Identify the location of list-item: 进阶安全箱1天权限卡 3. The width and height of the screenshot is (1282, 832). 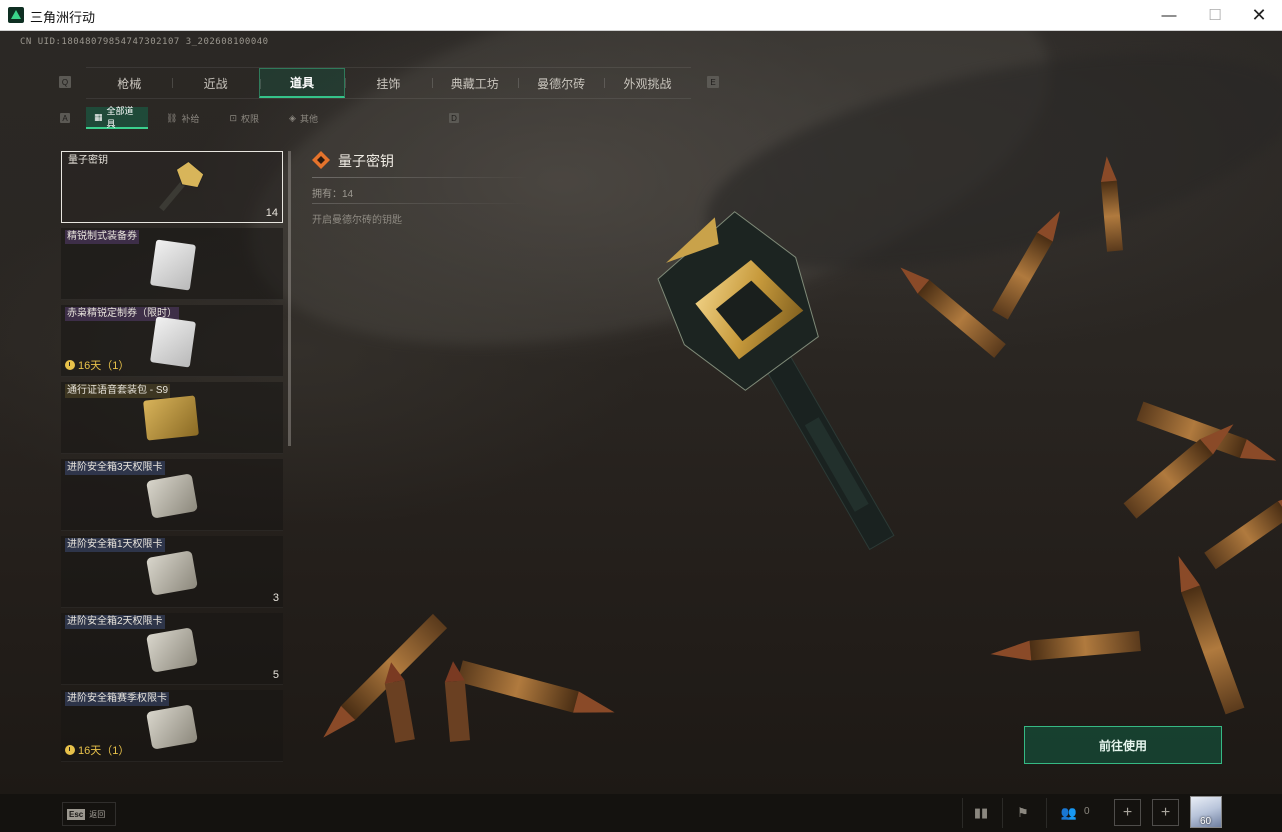
(172, 572).